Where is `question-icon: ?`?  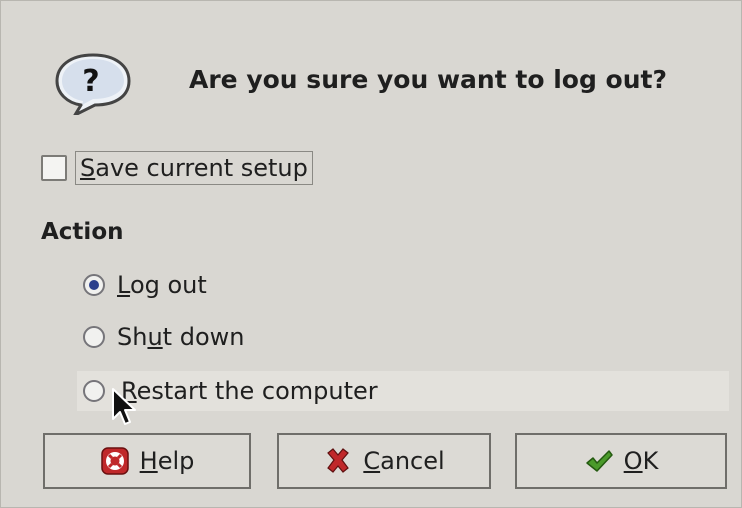
question-icon: ? is located at coordinates (93, 84).